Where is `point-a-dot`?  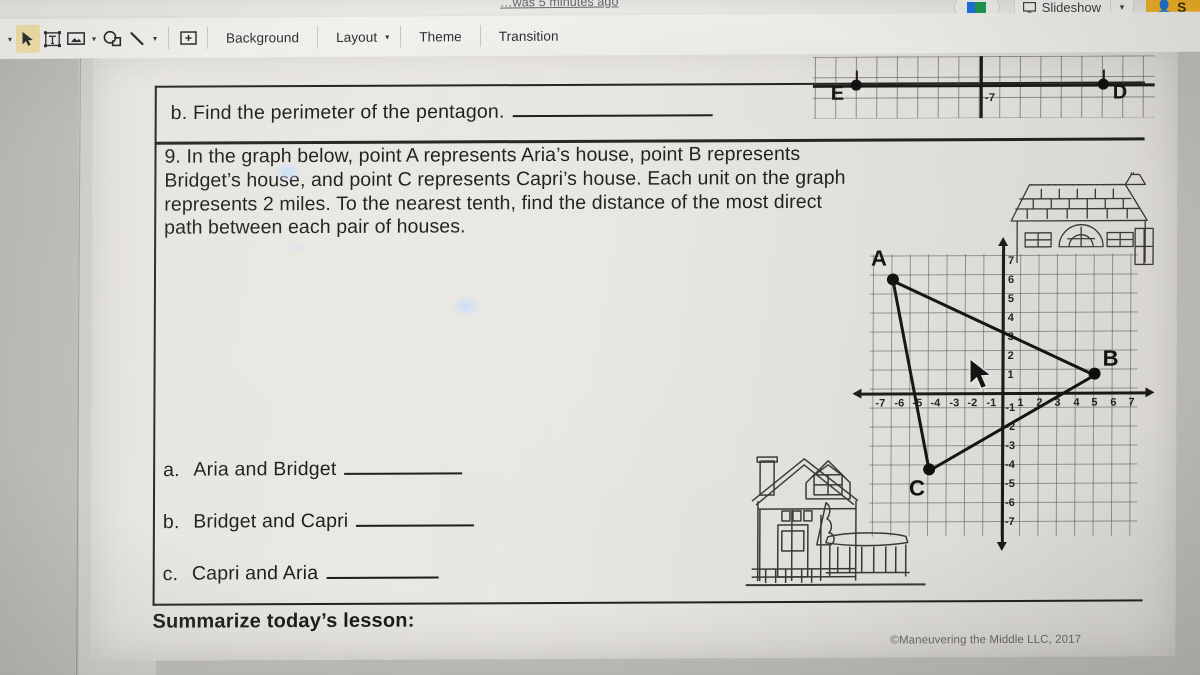 point-a-dot is located at coordinates (892, 279).